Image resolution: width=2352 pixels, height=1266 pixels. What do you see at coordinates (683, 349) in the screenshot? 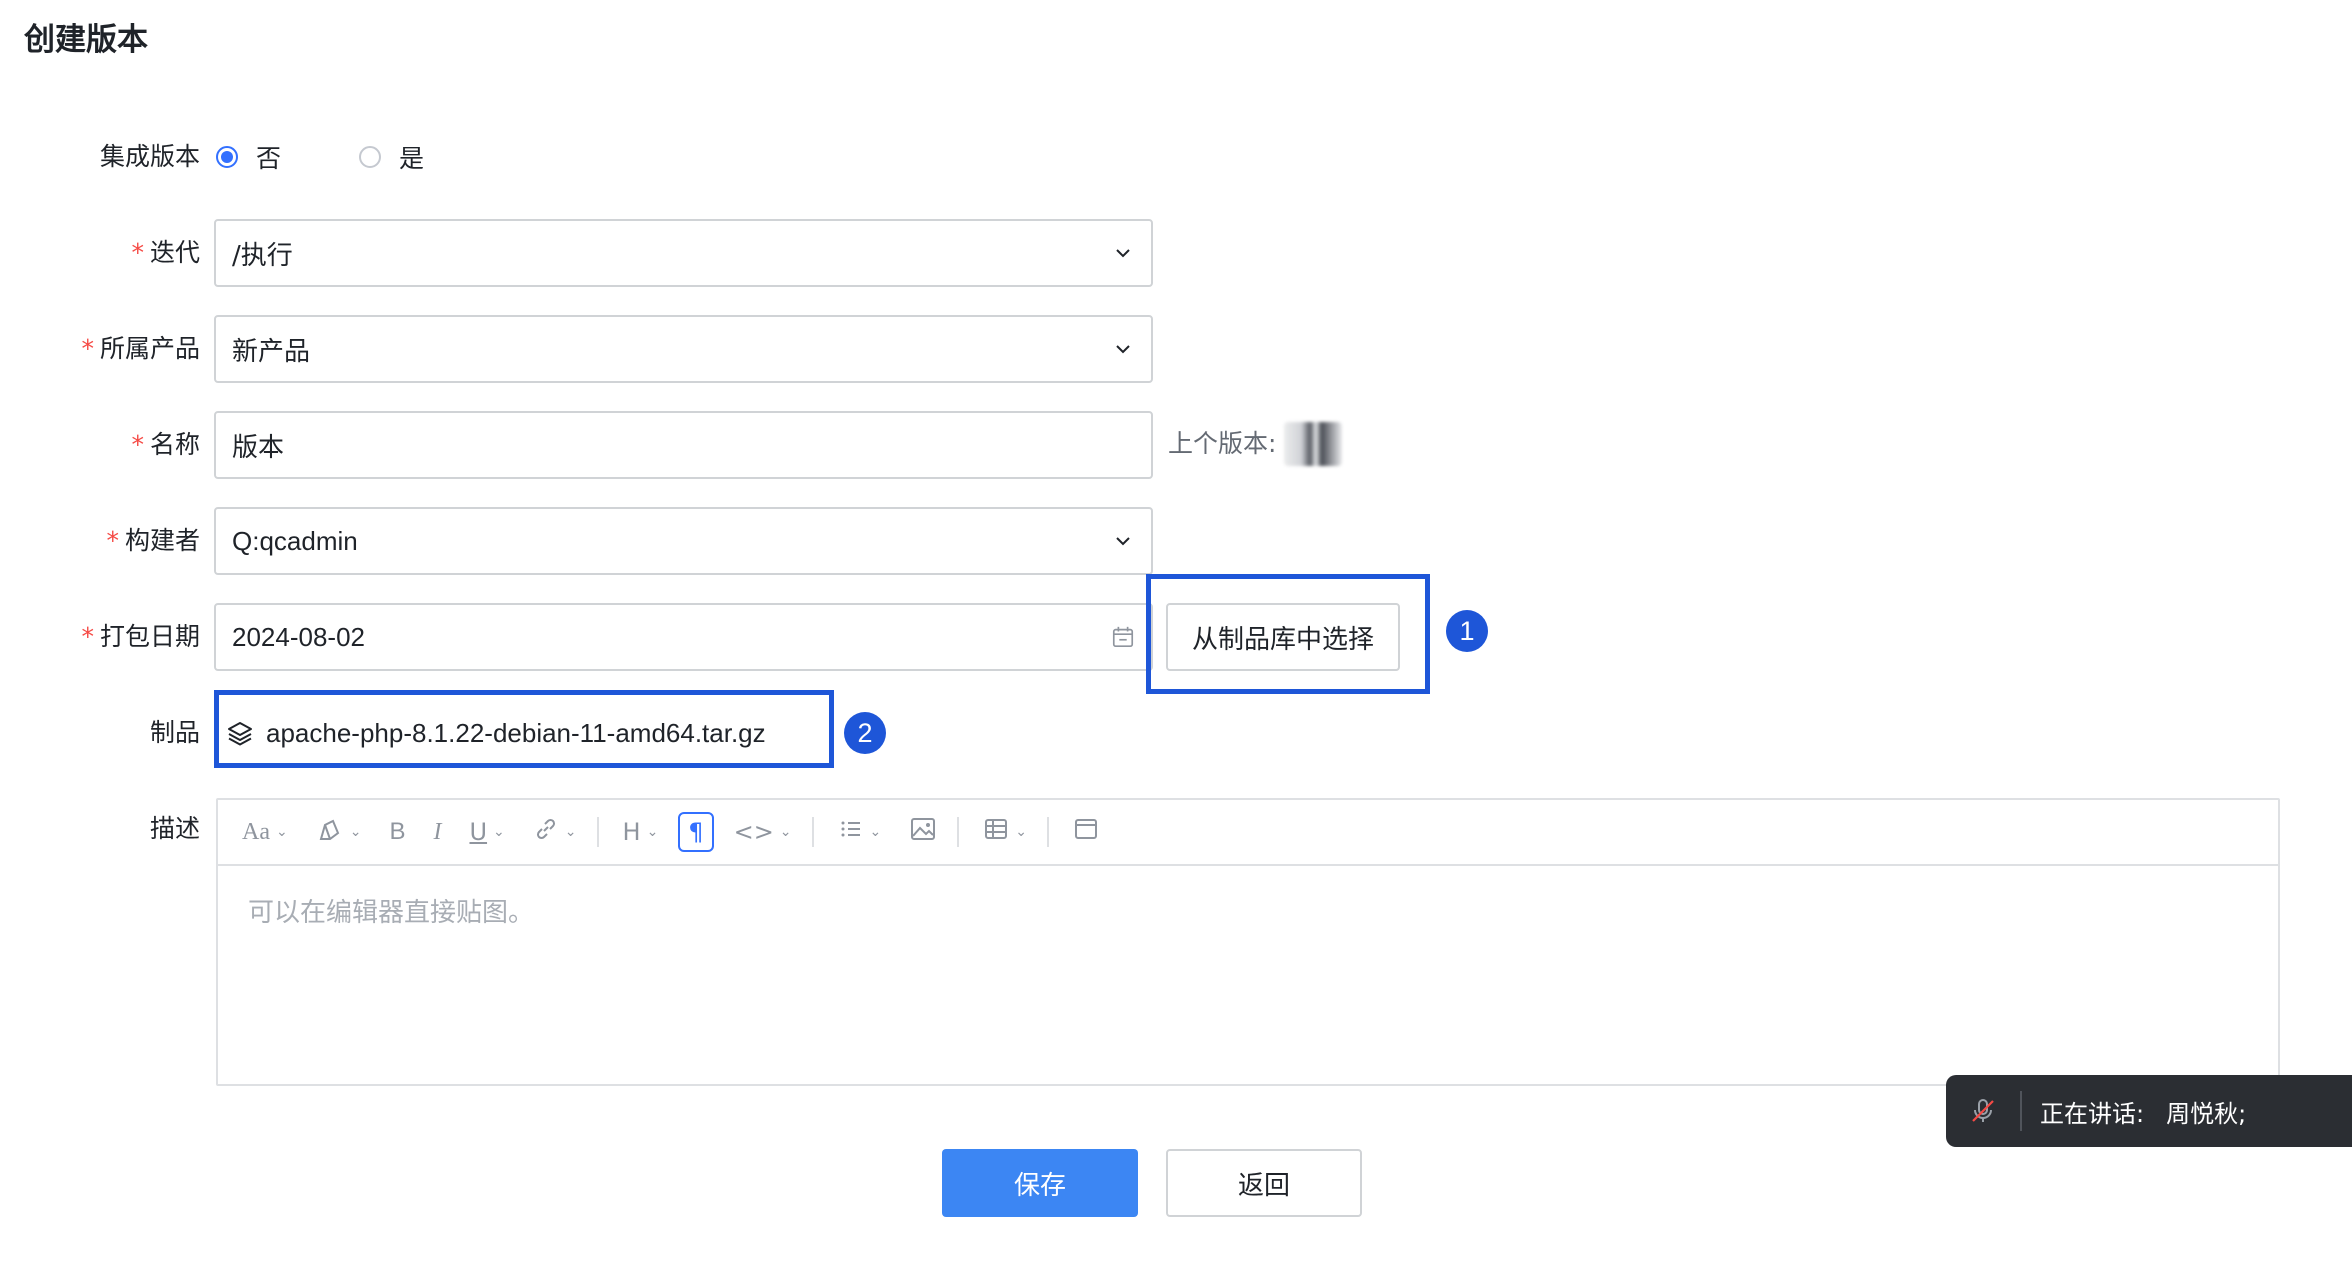
I see `product-select: 新产品` at bounding box center [683, 349].